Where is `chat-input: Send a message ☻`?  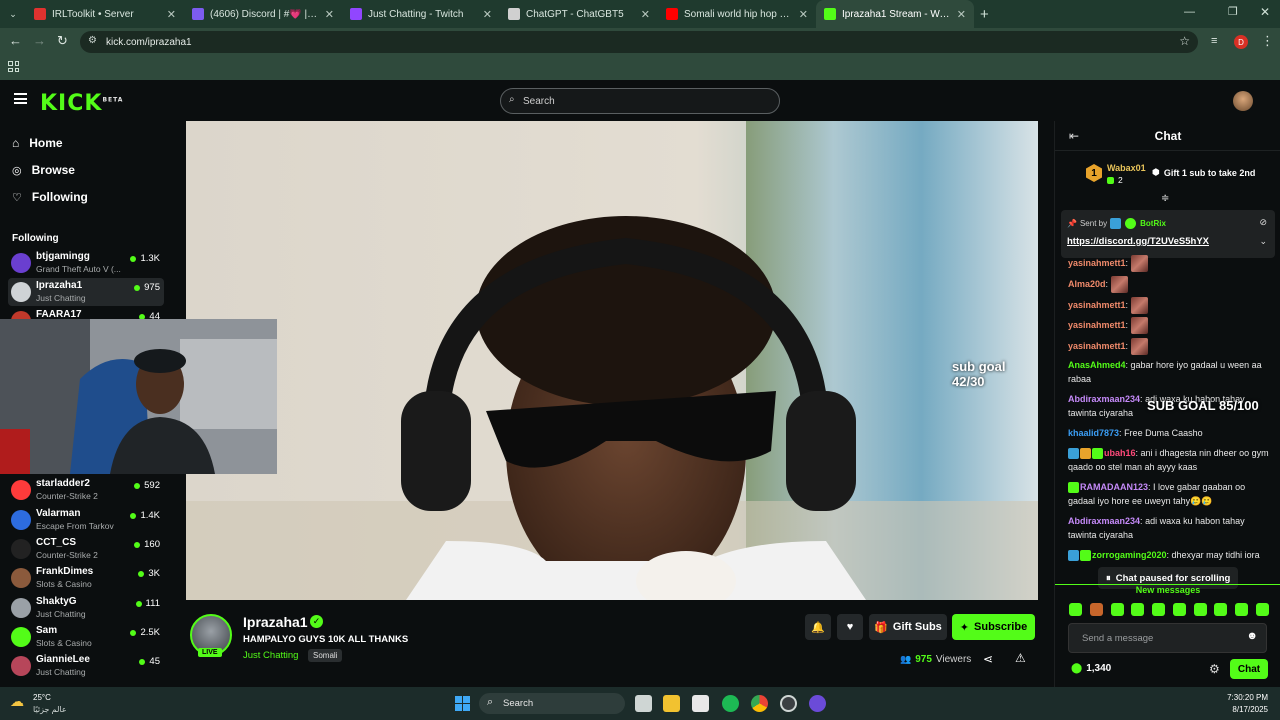
chat-input: Send a message ☻ is located at coordinates (1167, 638).